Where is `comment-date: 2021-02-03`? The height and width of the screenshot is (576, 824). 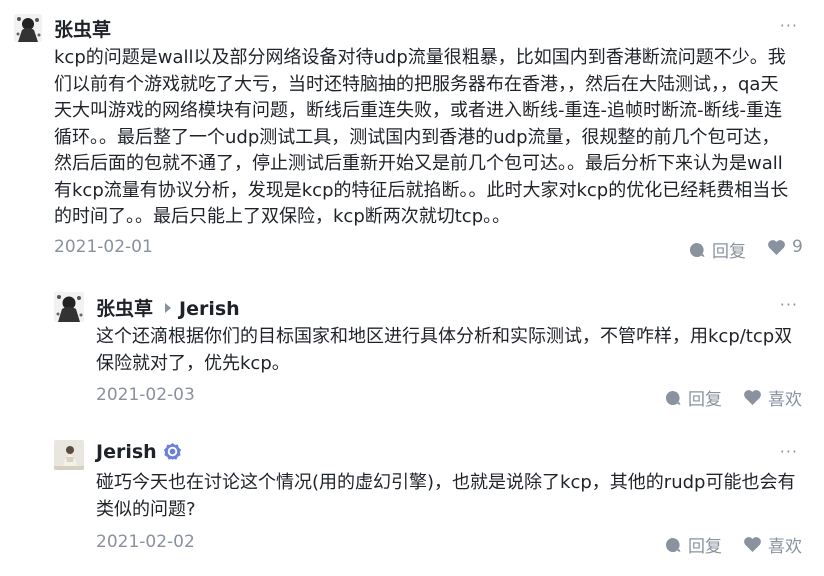
comment-date: 2021-02-03 is located at coordinates (145, 395).